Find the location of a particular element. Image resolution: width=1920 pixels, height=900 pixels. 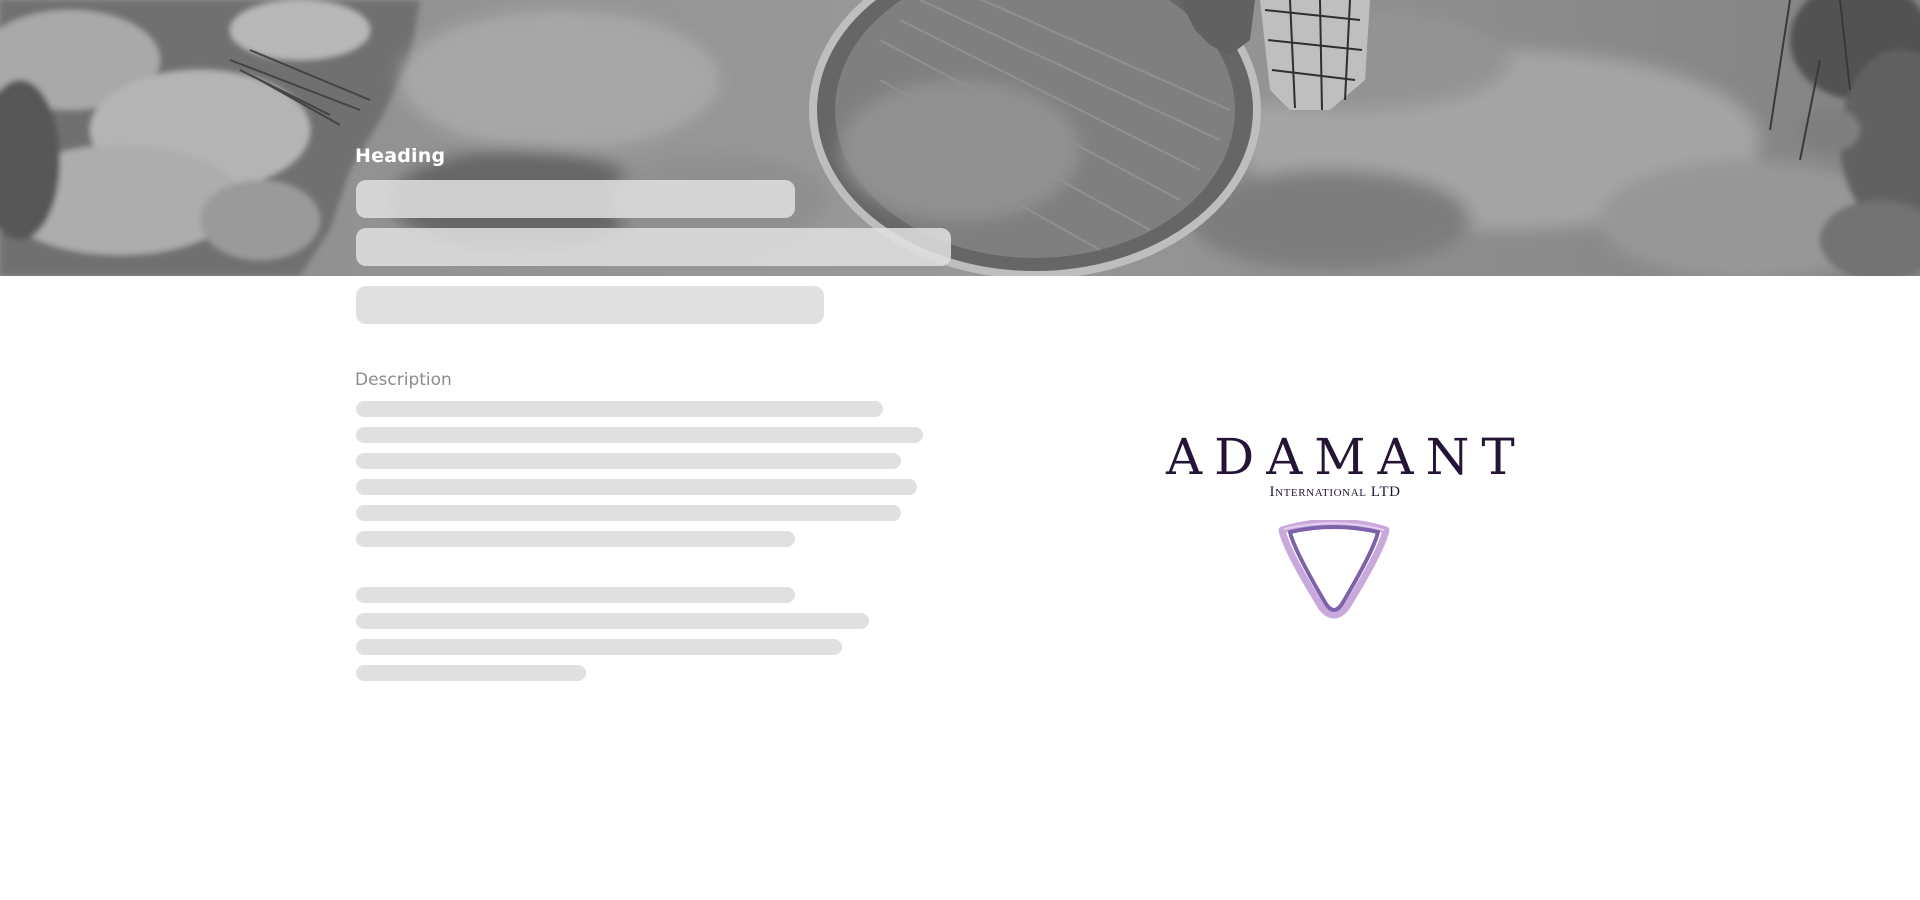

v-shaped-diamond-icon is located at coordinates (1334, 569).